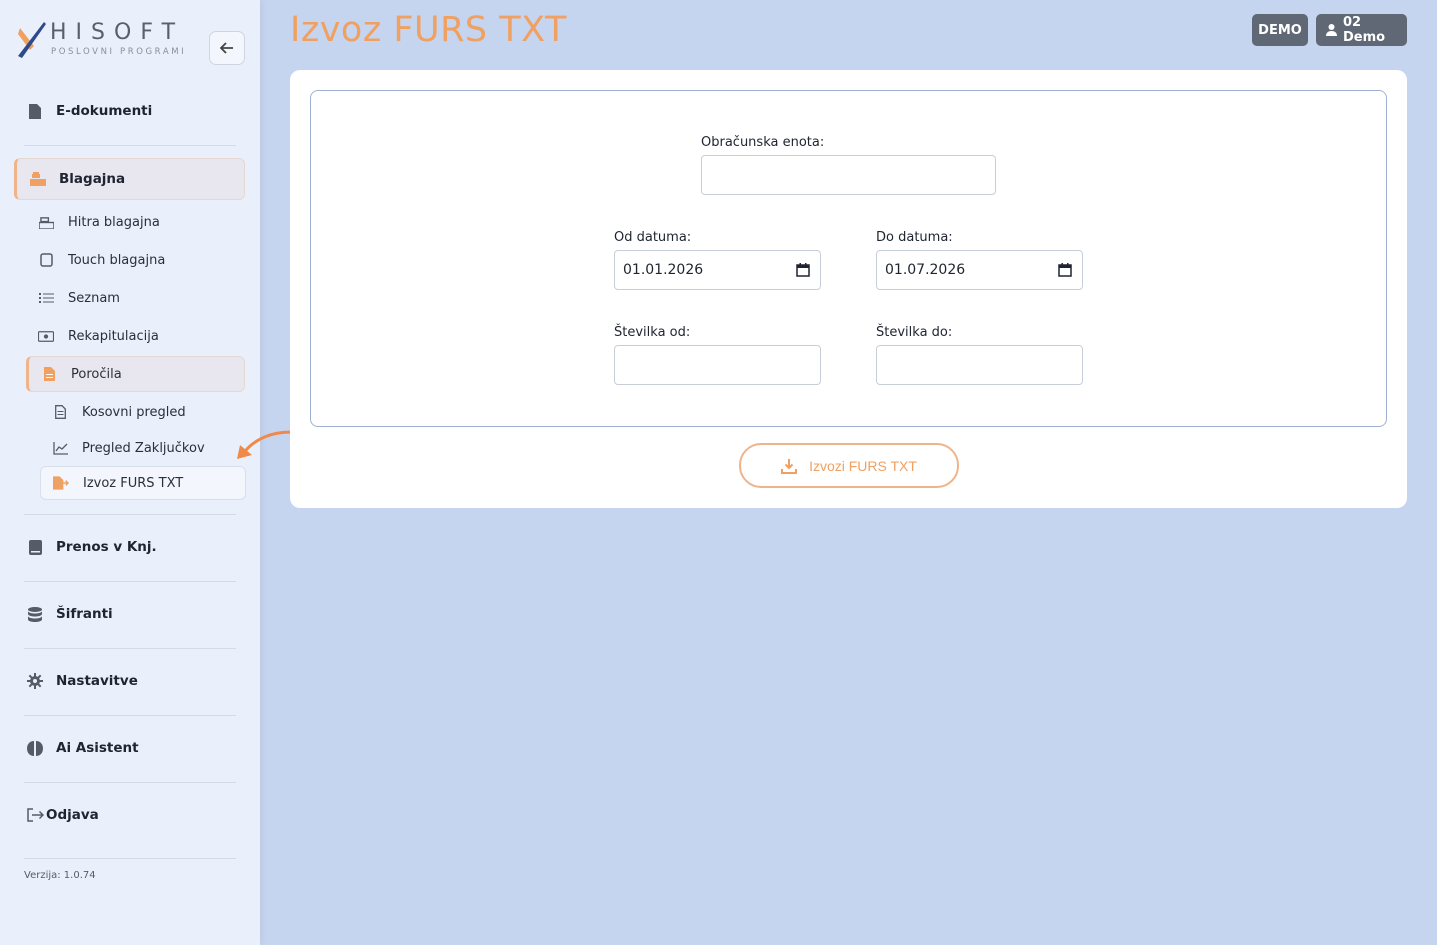 This screenshot has width=1437, height=945. What do you see at coordinates (97, 681) in the screenshot?
I see `sidebar-item-label: Nastavitve` at bounding box center [97, 681].